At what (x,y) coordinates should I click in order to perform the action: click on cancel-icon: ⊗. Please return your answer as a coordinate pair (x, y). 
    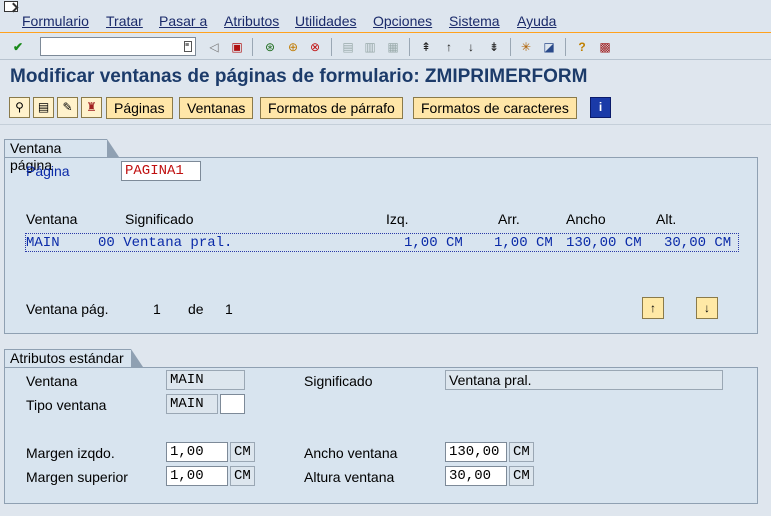
    Looking at the image, I should click on (315, 47).